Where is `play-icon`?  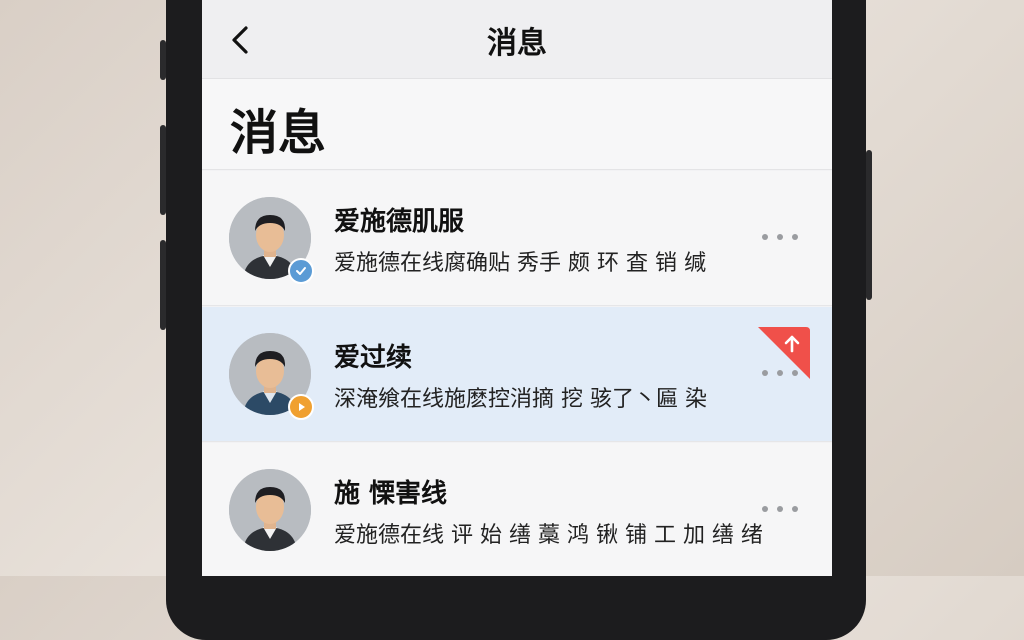 play-icon is located at coordinates (302, 407).